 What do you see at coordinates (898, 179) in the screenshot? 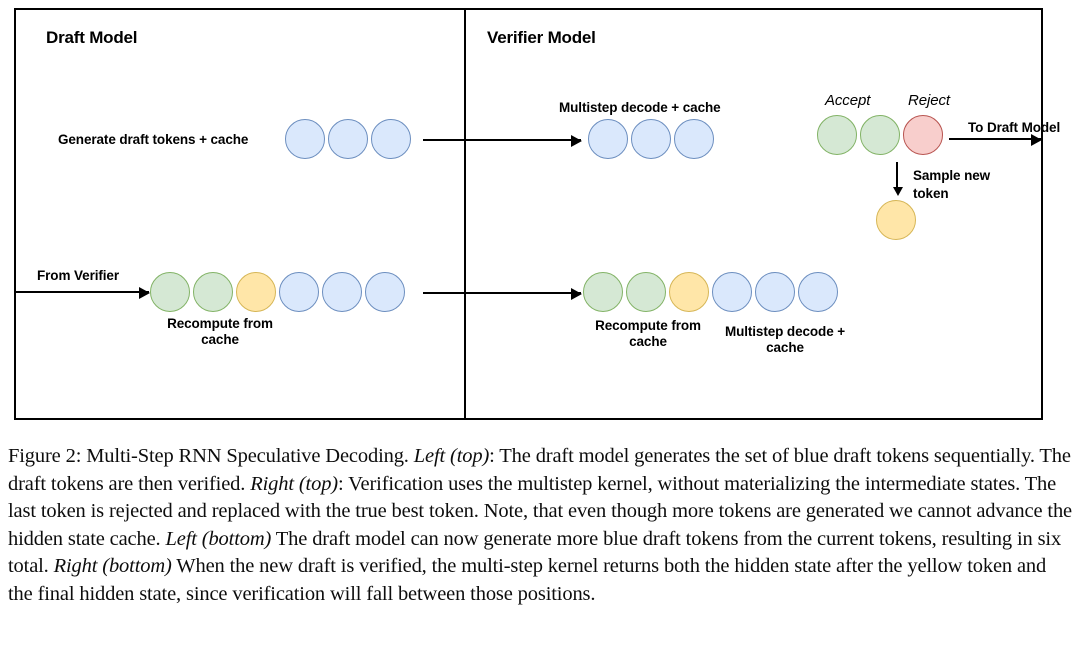
I see `sample-new-token-arrow` at bounding box center [898, 179].